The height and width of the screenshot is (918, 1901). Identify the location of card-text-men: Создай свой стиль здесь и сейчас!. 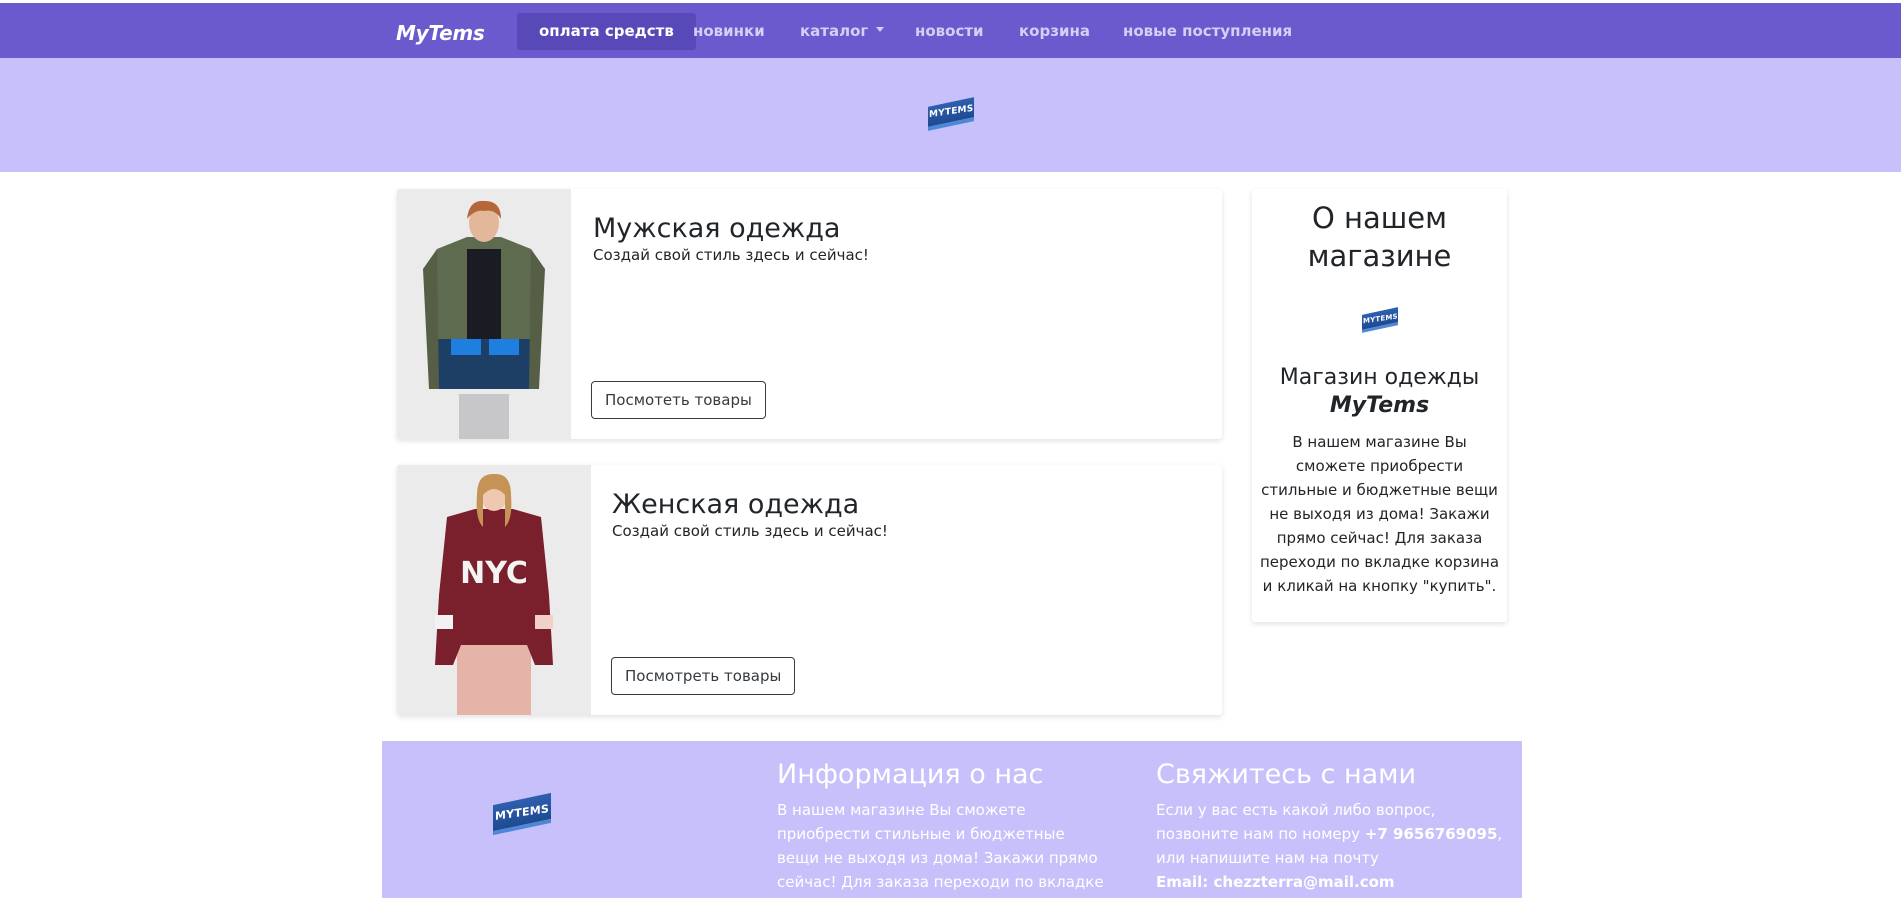
(731, 255).